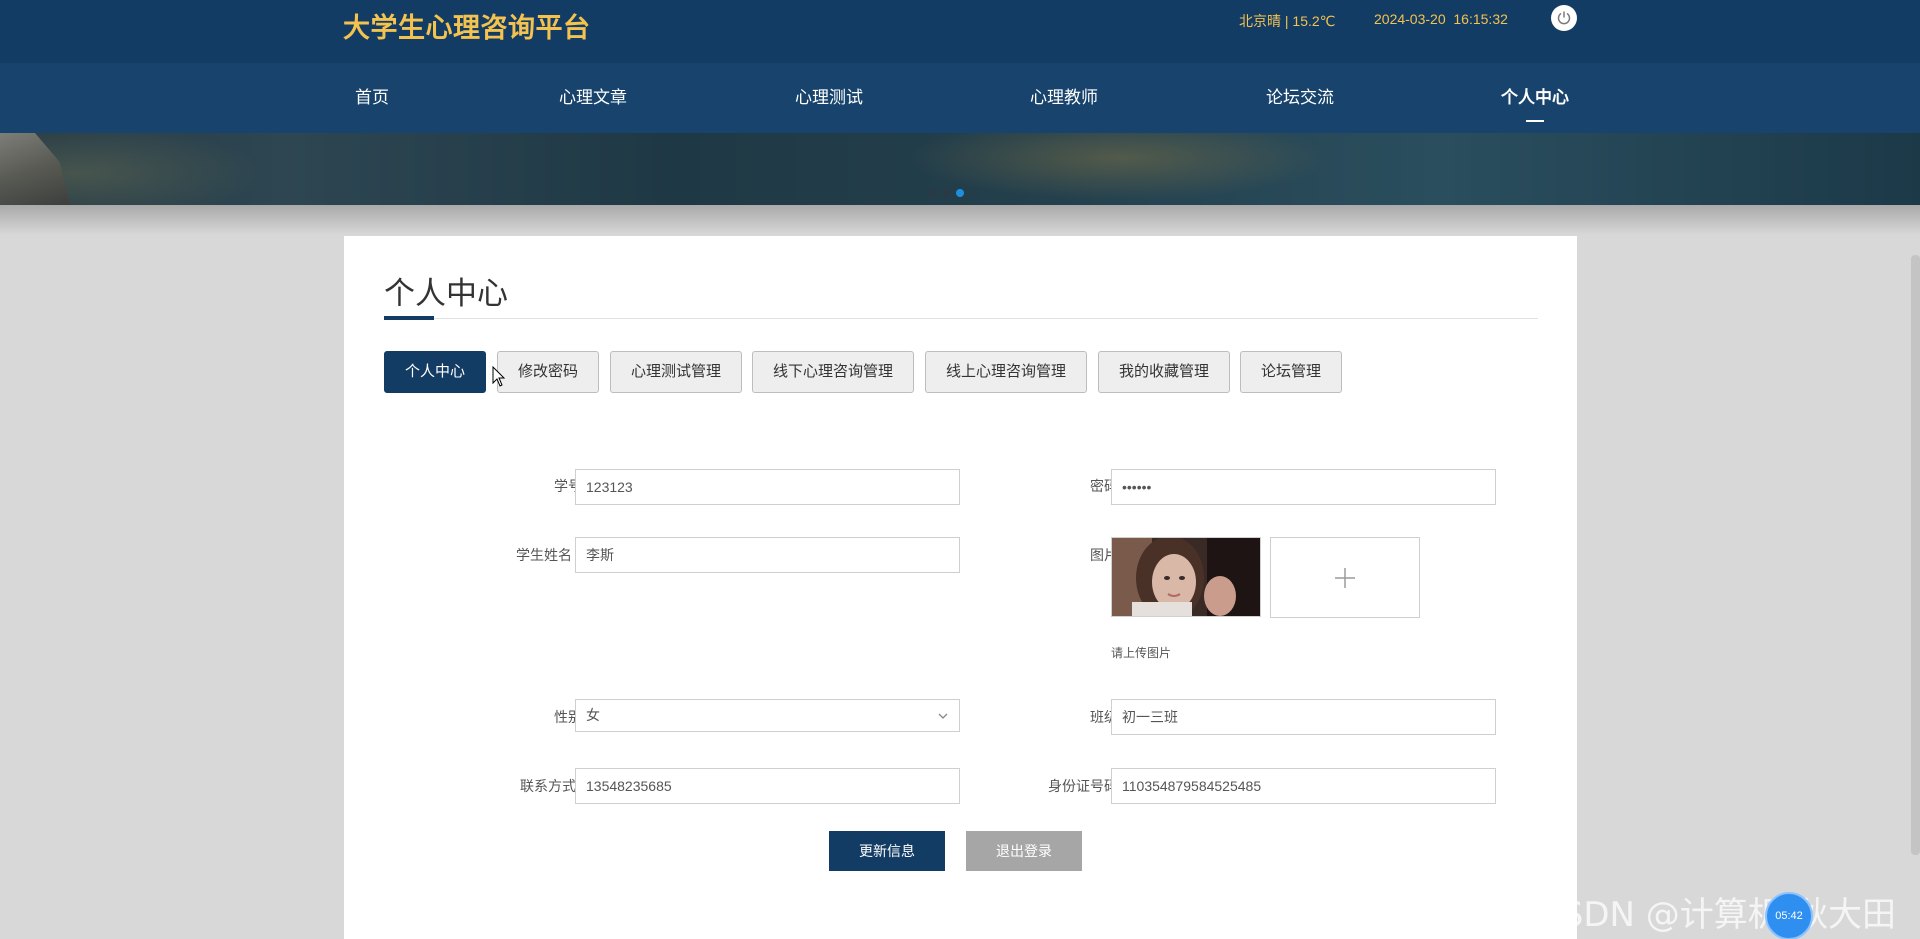 The image size is (1920, 939). What do you see at coordinates (499, 376) in the screenshot?
I see `mouse-cursor-icon` at bounding box center [499, 376].